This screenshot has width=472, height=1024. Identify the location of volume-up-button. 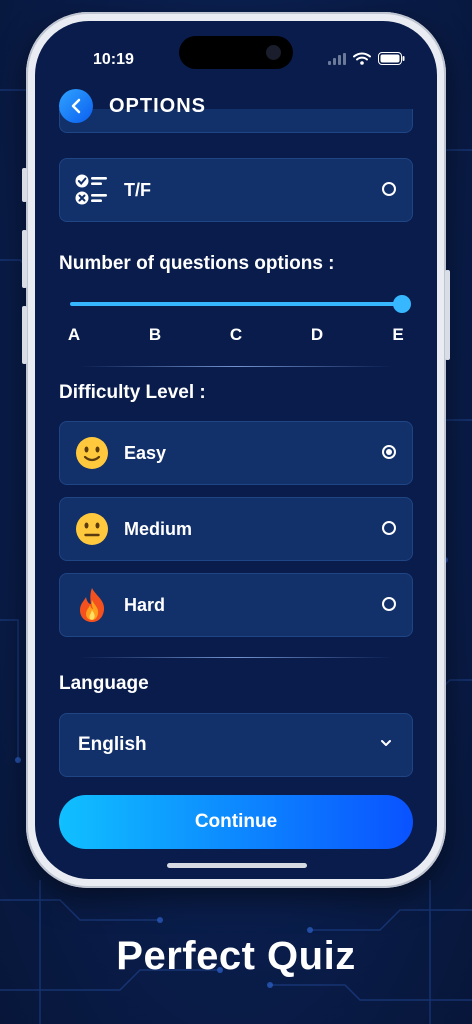
(24, 259).